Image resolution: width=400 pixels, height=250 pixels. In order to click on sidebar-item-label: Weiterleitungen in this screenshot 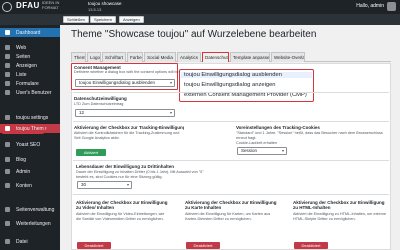, I will do `click(33, 223)`.